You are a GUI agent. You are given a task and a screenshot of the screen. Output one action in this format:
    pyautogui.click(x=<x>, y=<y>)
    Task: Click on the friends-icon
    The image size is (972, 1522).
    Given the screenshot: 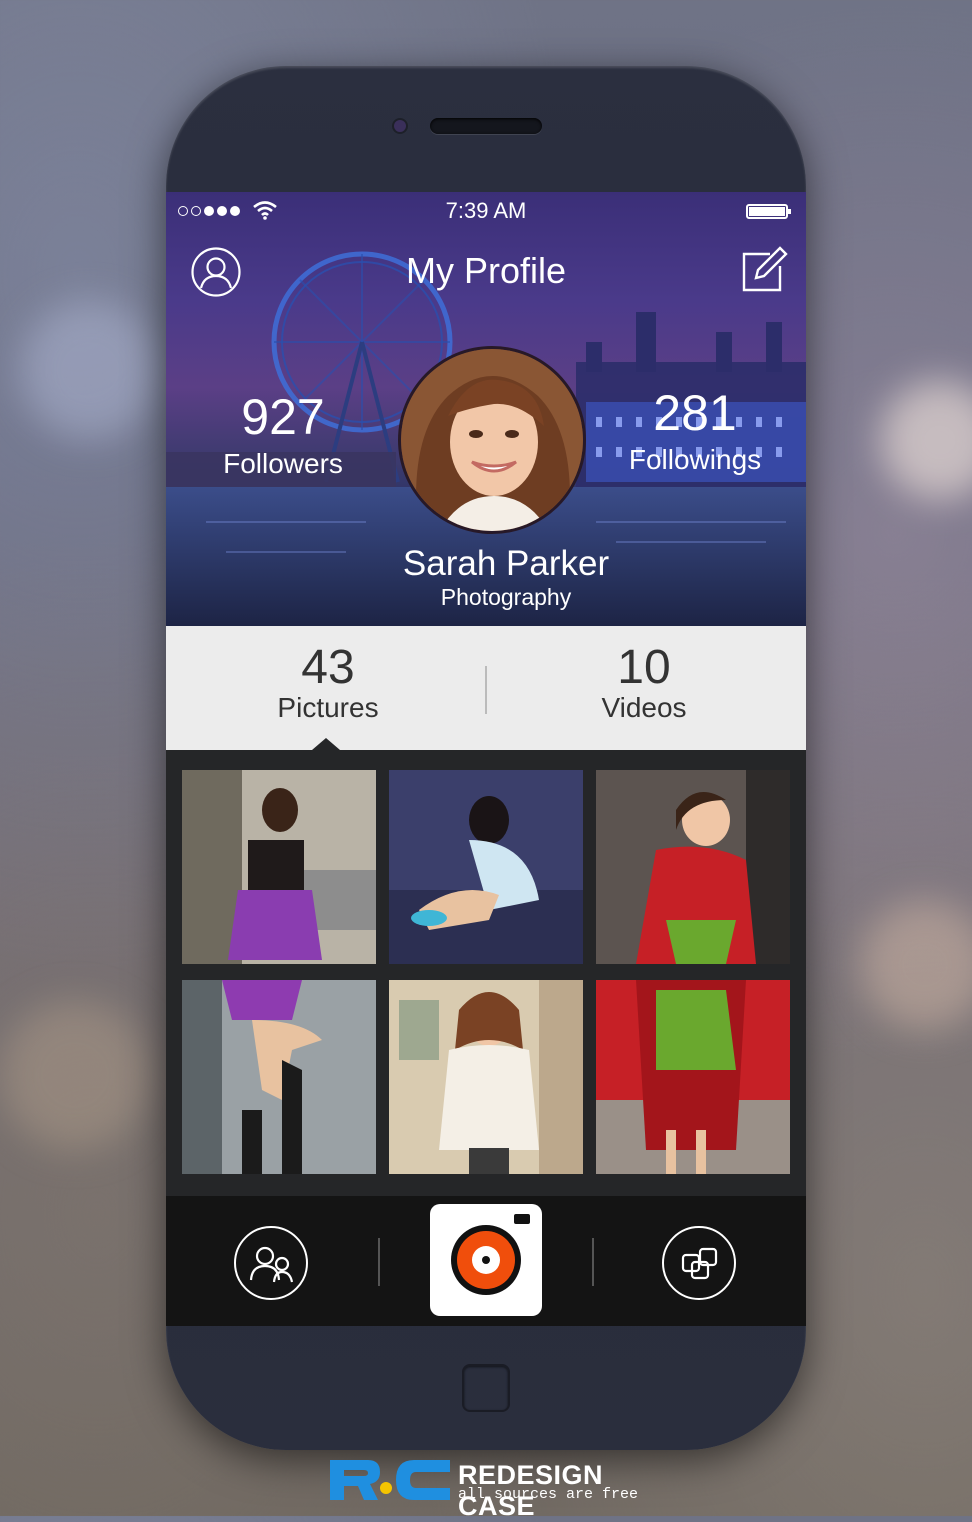 What is the action you would take?
    pyautogui.click(x=271, y=1264)
    